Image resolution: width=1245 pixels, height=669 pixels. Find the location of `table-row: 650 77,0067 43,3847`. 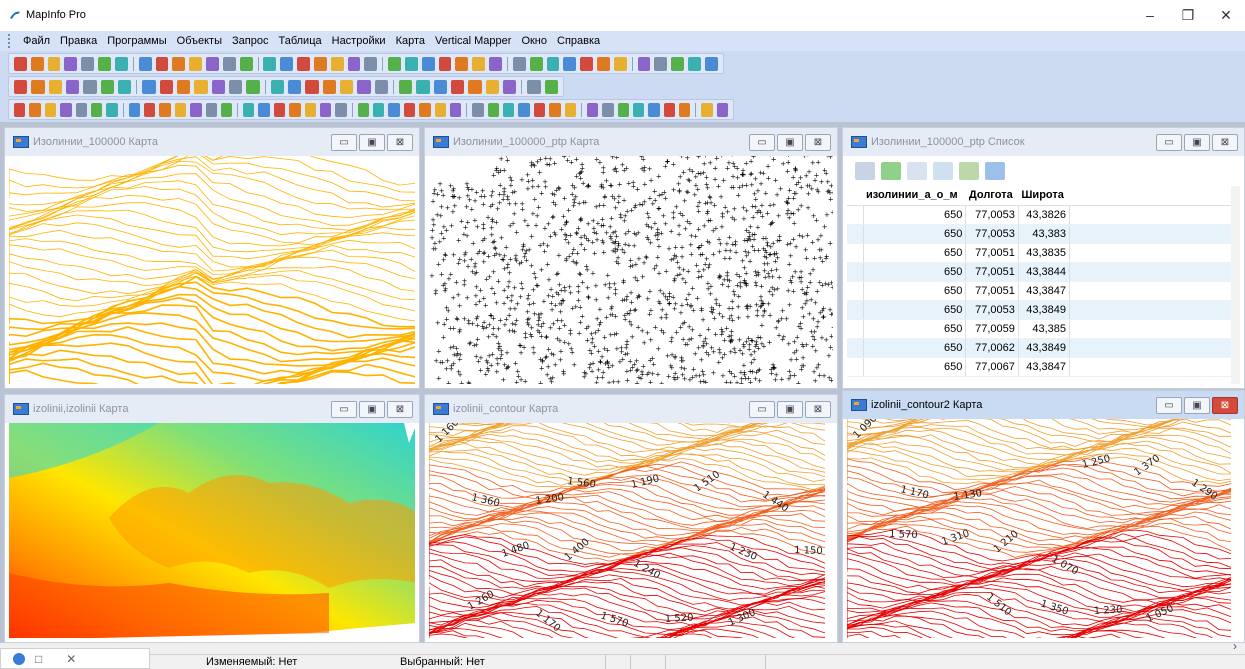

table-row: 650 77,0067 43,3847 is located at coordinates (1043, 367).